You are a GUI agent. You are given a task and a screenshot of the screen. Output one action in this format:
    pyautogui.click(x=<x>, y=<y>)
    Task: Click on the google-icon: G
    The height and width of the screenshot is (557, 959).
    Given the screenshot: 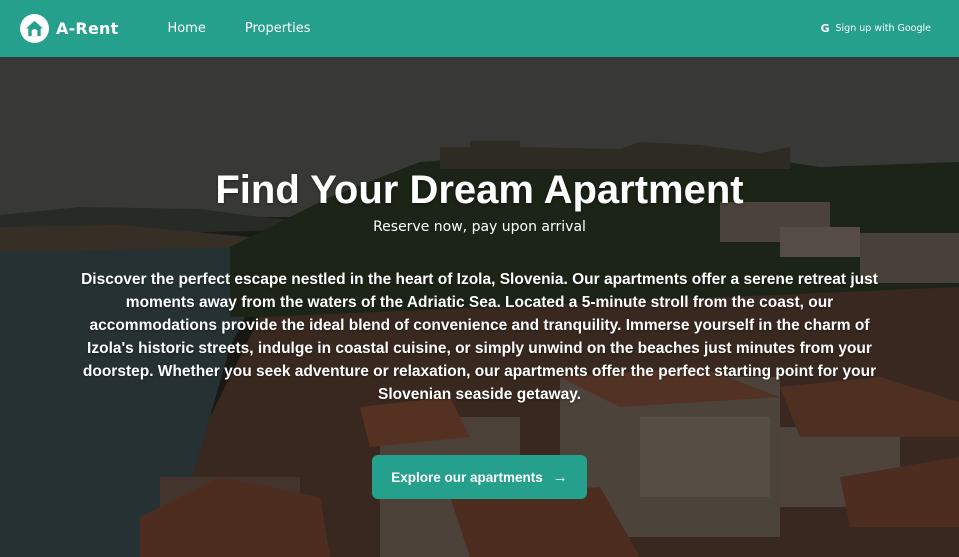 What is the action you would take?
    pyautogui.click(x=825, y=28)
    